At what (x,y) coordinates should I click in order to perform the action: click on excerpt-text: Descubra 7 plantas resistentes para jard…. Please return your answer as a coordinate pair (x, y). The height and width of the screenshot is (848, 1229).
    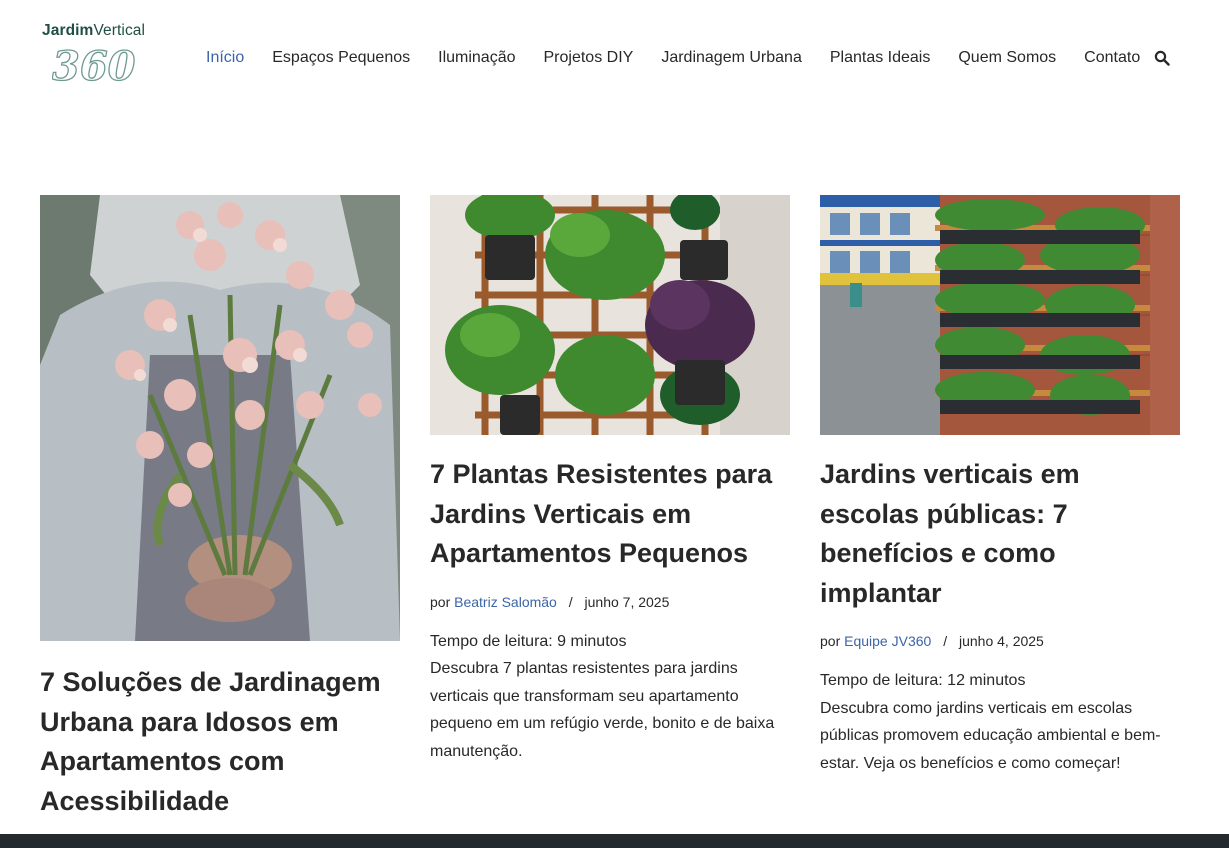
    Looking at the image, I should click on (602, 710).